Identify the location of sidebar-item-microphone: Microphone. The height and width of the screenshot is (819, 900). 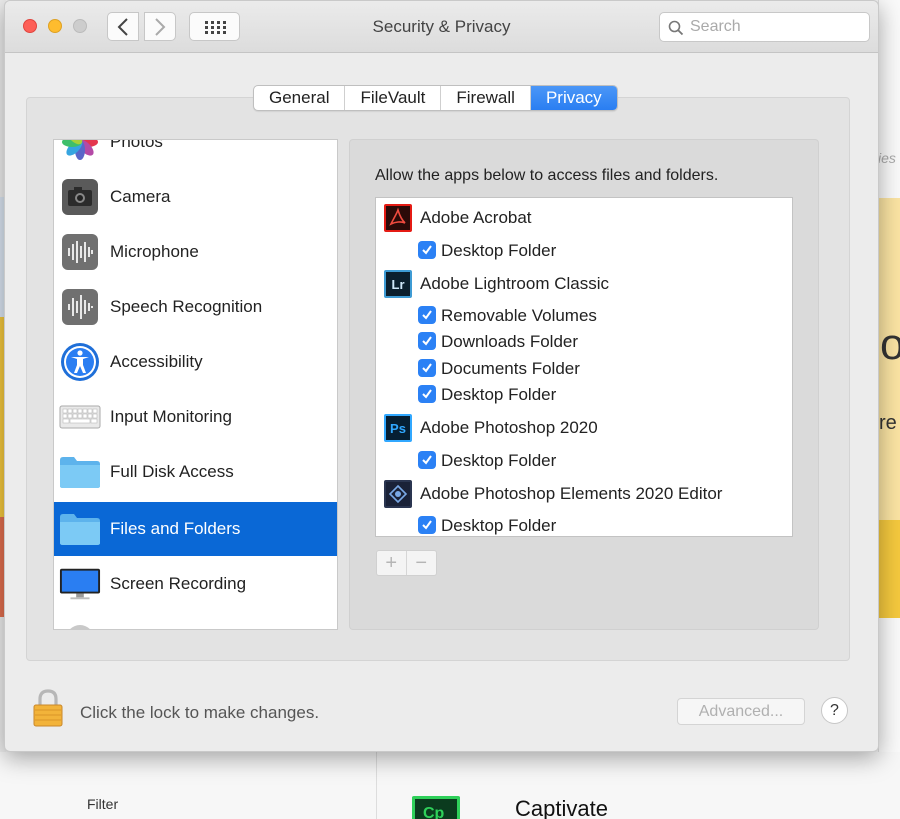
(195, 252).